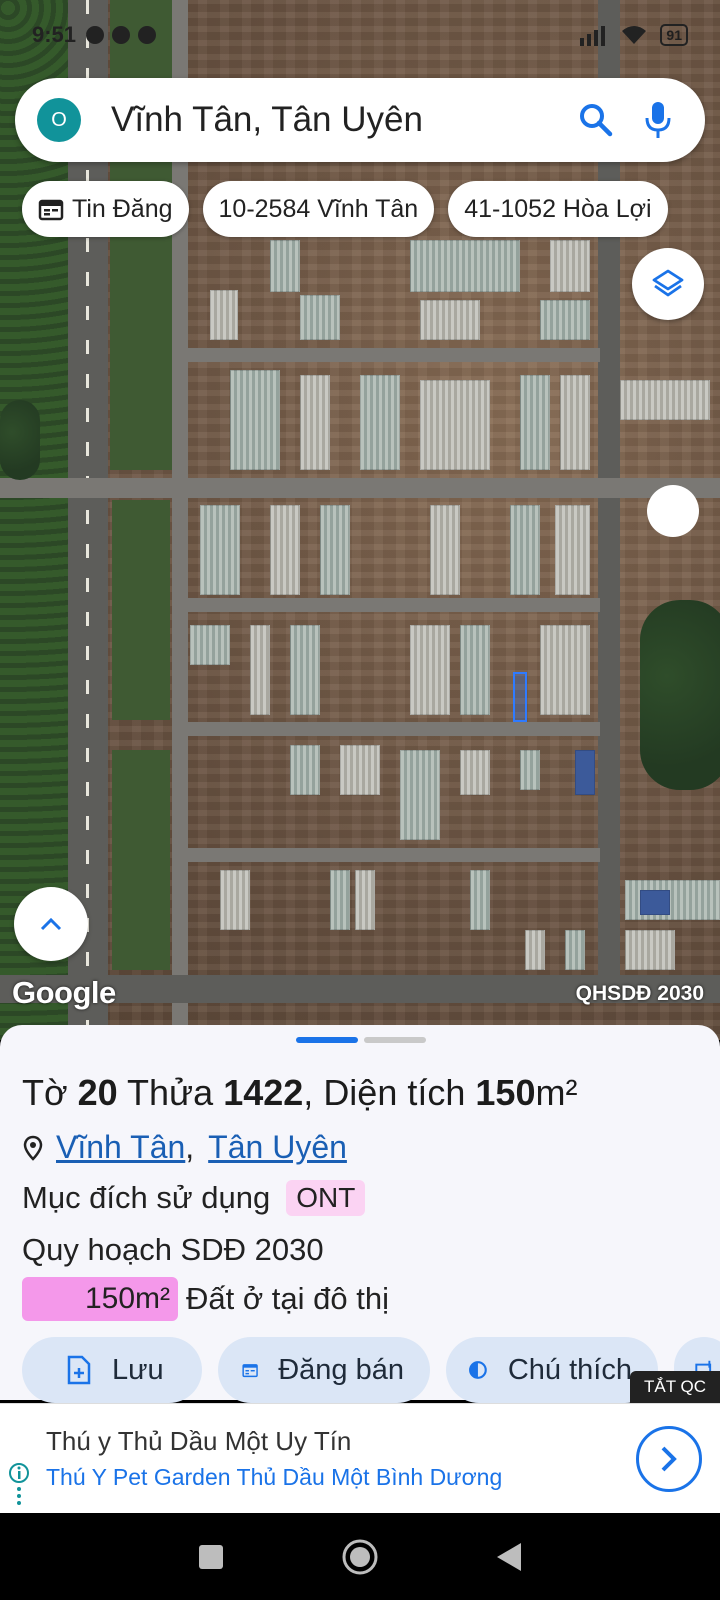  Describe the element at coordinates (308, 1092) in the screenshot. I see `title-comma: ,` at that location.